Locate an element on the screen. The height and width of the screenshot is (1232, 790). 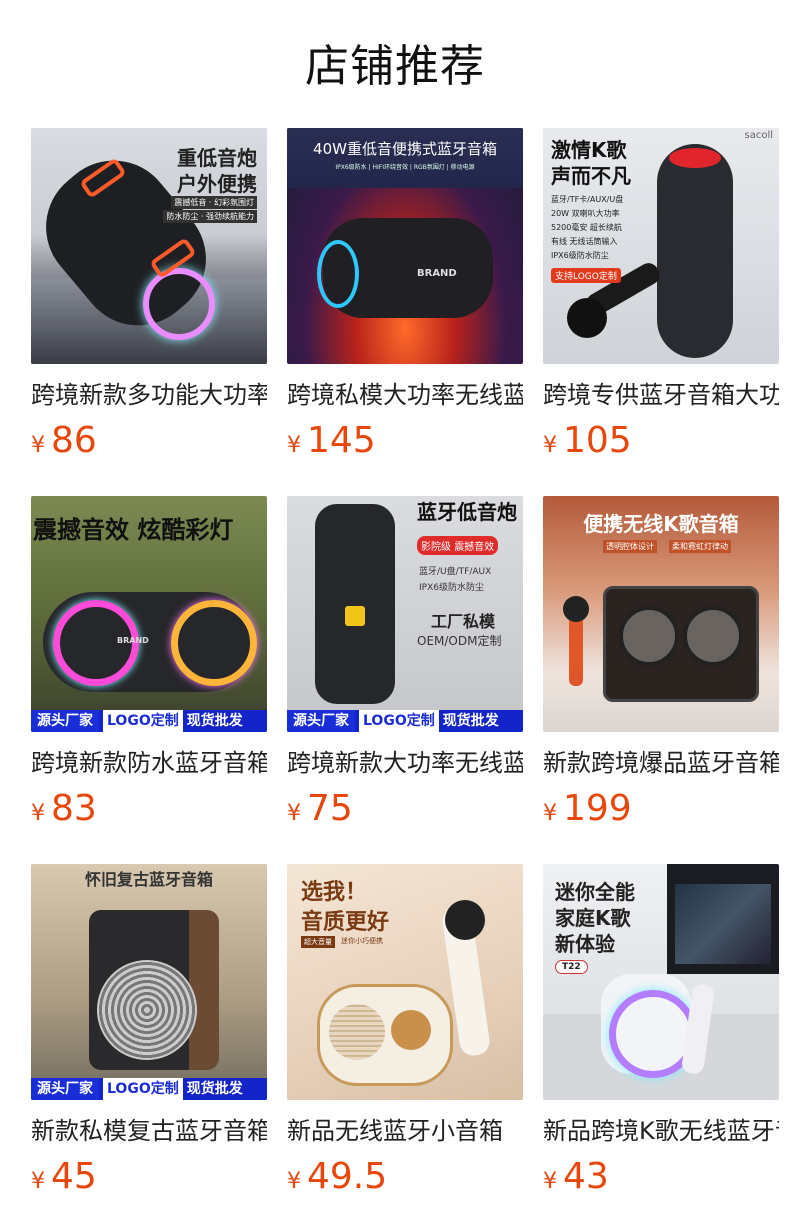
product-name: 新款跨境爆品蓝牙音箱 is located at coordinates (661, 763).